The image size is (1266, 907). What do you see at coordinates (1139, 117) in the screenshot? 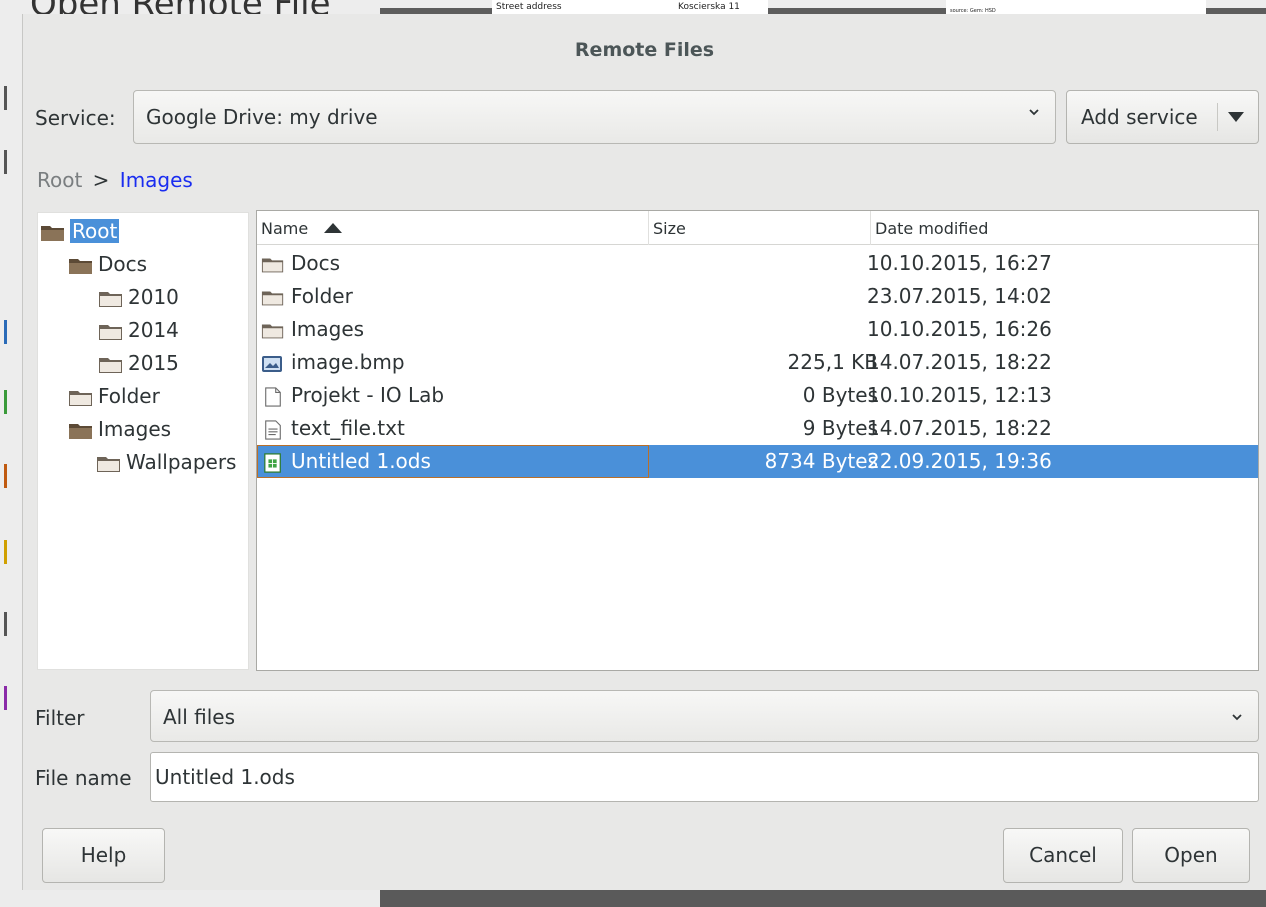
I see `add-service-label: Add service` at bounding box center [1139, 117].